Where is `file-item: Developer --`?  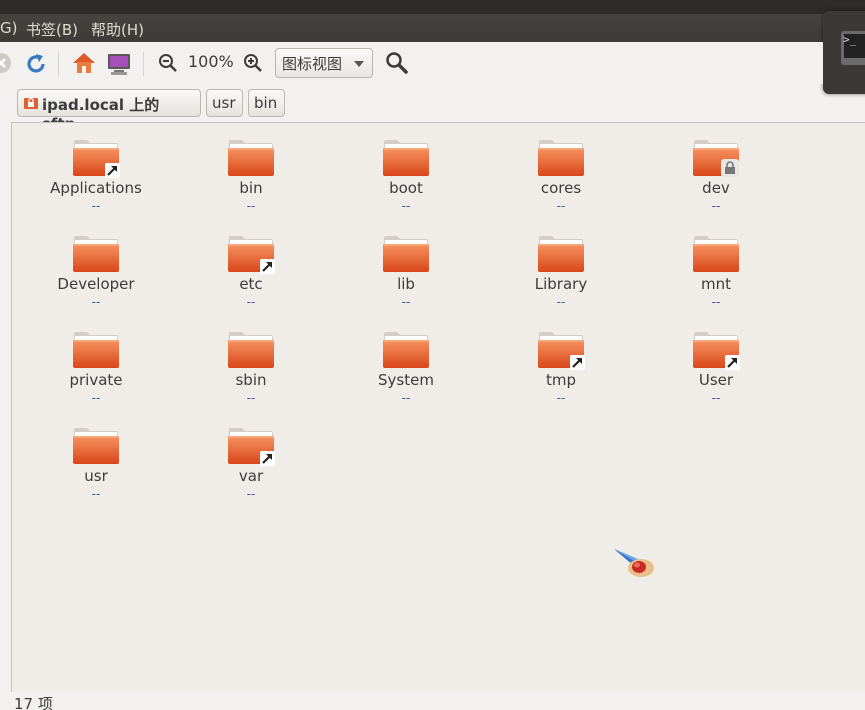 file-item: Developer -- is located at coordinates (96, 271).